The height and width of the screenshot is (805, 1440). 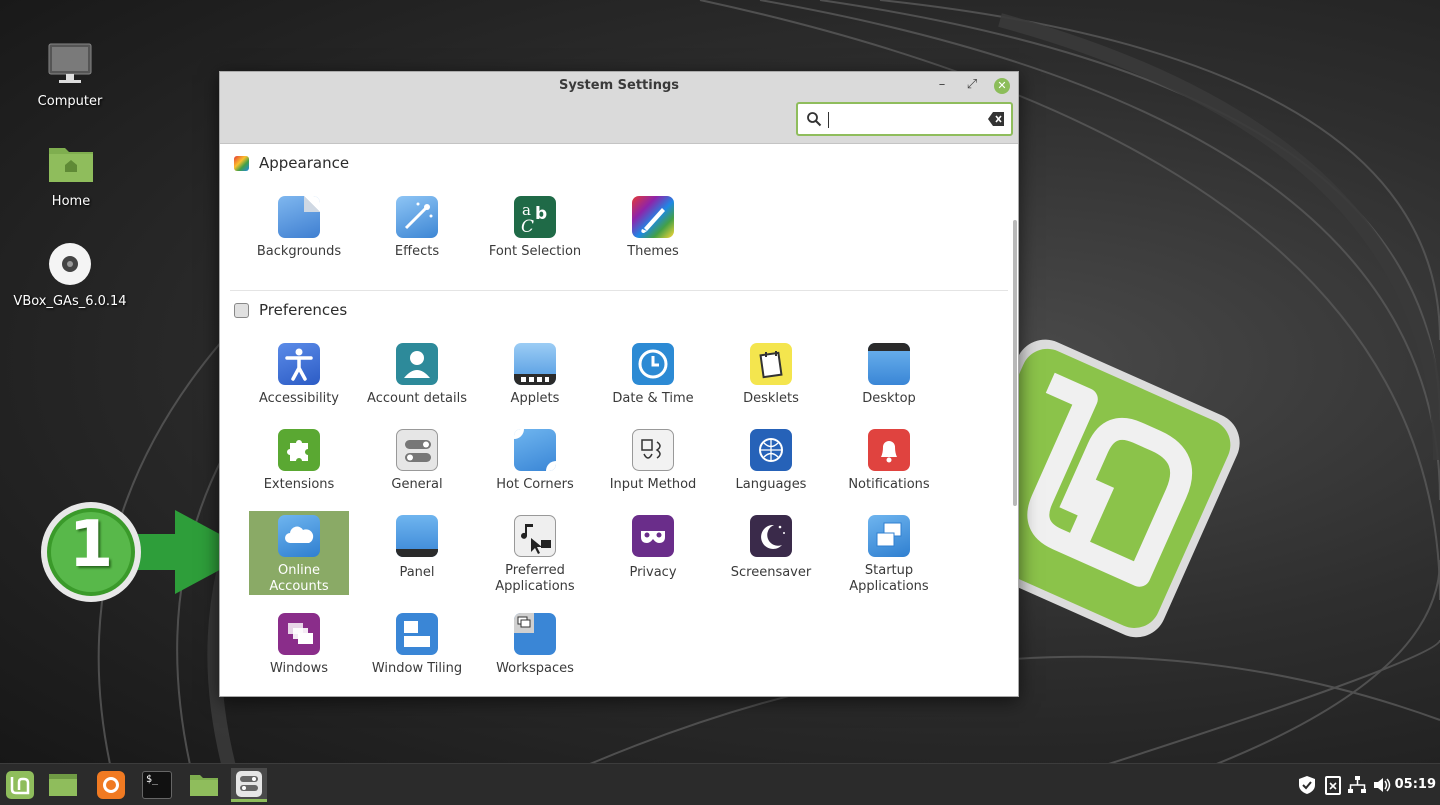 I want to click on settings-item-desktop: Desktop, so click(x=889, y=377).